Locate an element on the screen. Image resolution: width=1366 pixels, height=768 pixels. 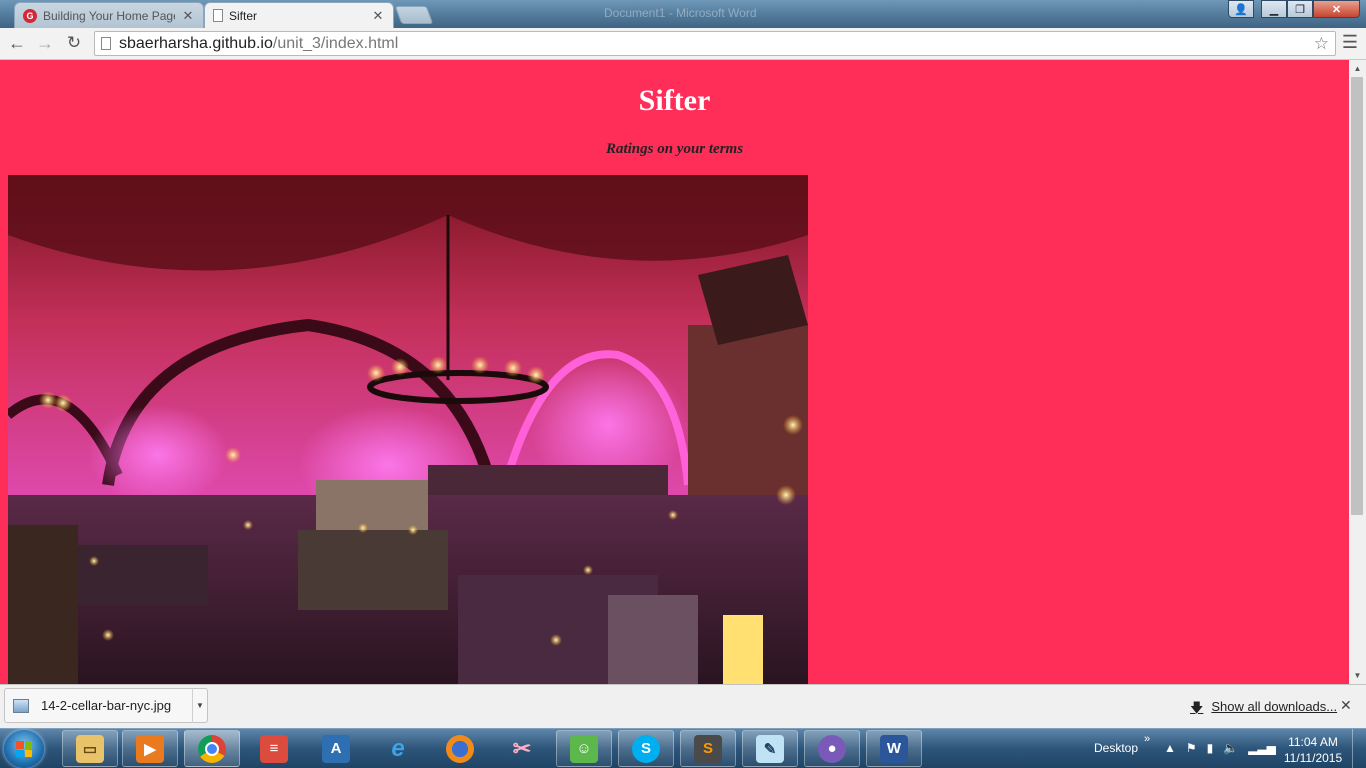
taskbar-media-player-button: ▶ is located at coordinates (150, 748).